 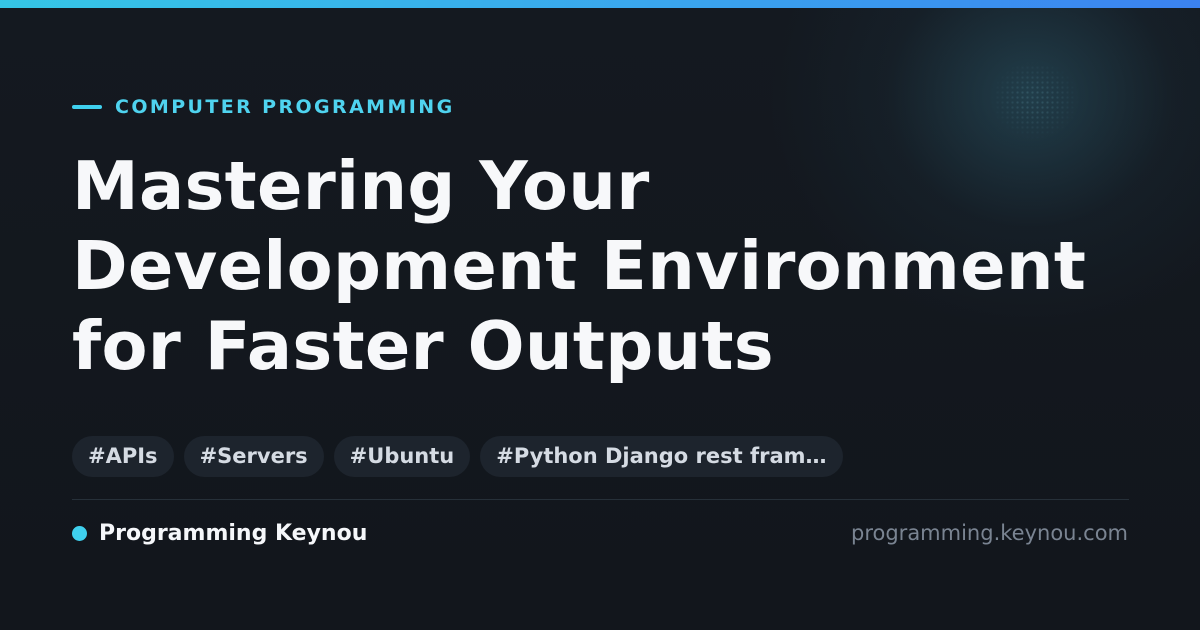 What do you see at coordinates (402, 456) in the screenshot?
I see `tag-ubuntu: #Ubuntu` at bounding box center [402, 456].